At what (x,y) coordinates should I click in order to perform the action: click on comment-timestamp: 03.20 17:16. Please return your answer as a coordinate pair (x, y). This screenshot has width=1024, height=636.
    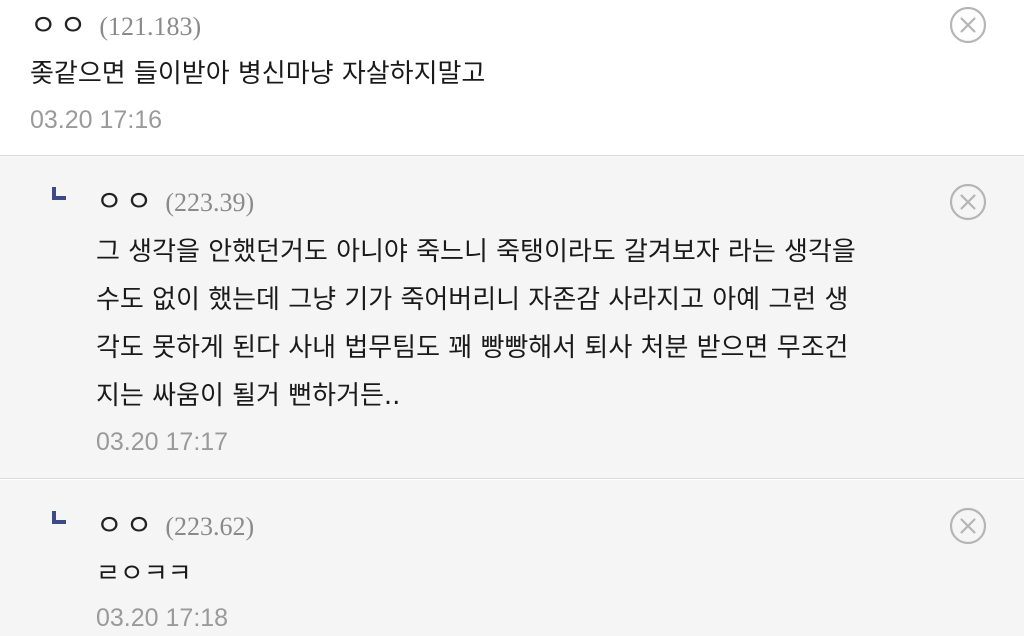
    Looking at the image, I should click on (96, 120).